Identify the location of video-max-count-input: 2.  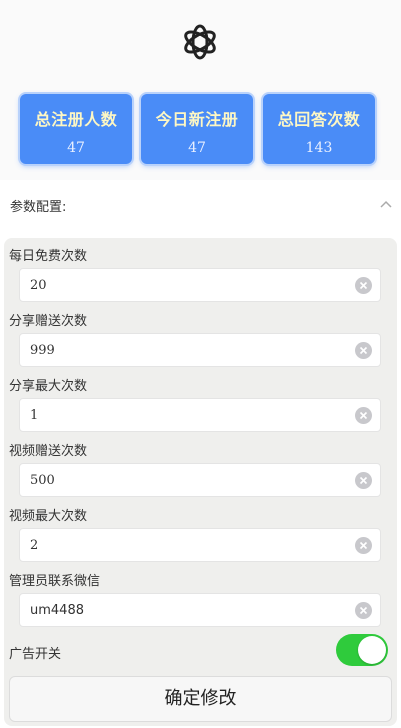
(200, 545).